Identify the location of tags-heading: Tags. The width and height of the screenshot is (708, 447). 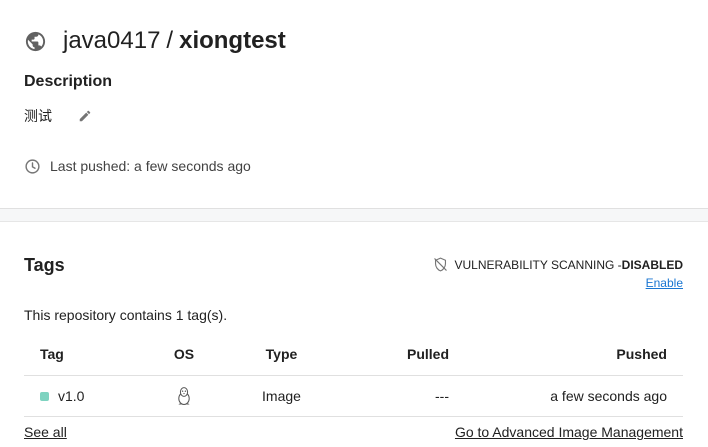
(44, 265).